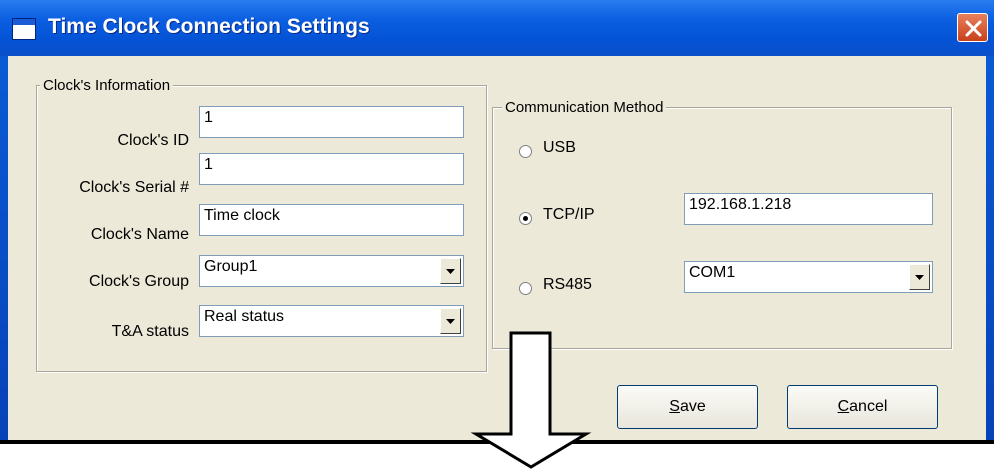 This screenshot has width=994, height=472. I want to click on arrow-down-icon, so click(531, 400).